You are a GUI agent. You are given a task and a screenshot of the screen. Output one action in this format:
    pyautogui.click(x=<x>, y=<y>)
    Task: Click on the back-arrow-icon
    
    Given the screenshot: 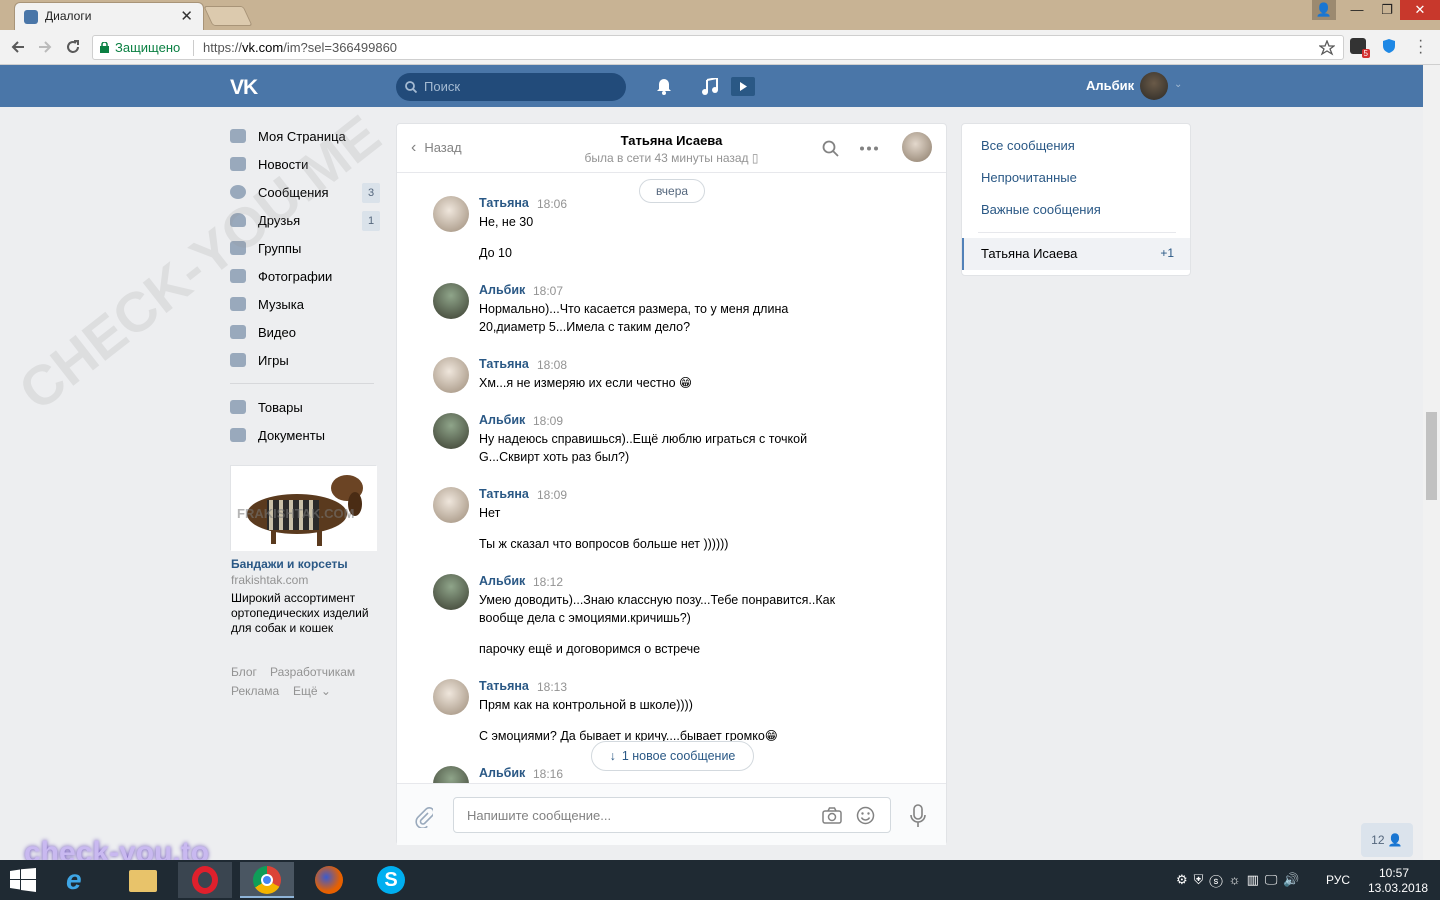 What is the action you would take?
    pyautogui.click(x=18, y=47)
    